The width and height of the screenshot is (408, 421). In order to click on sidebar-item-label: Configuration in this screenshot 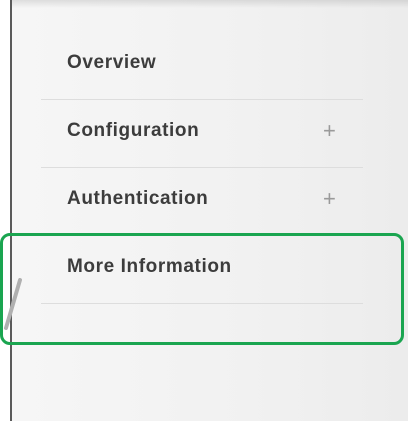, I will do `click(133, 130)`.